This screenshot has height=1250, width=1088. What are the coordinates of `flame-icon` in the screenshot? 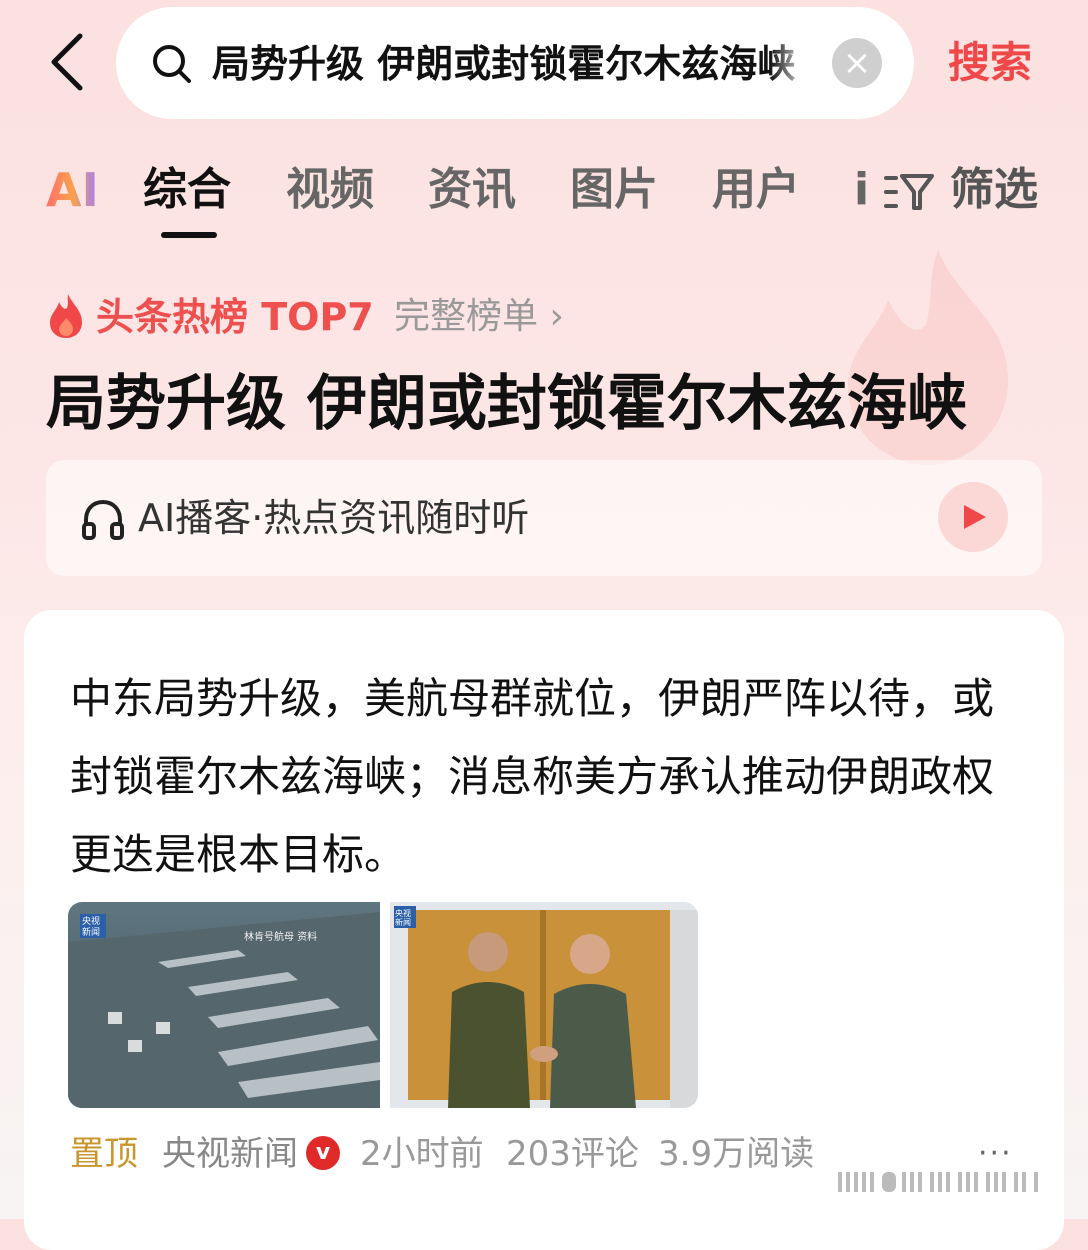 It's located at (66, 316).